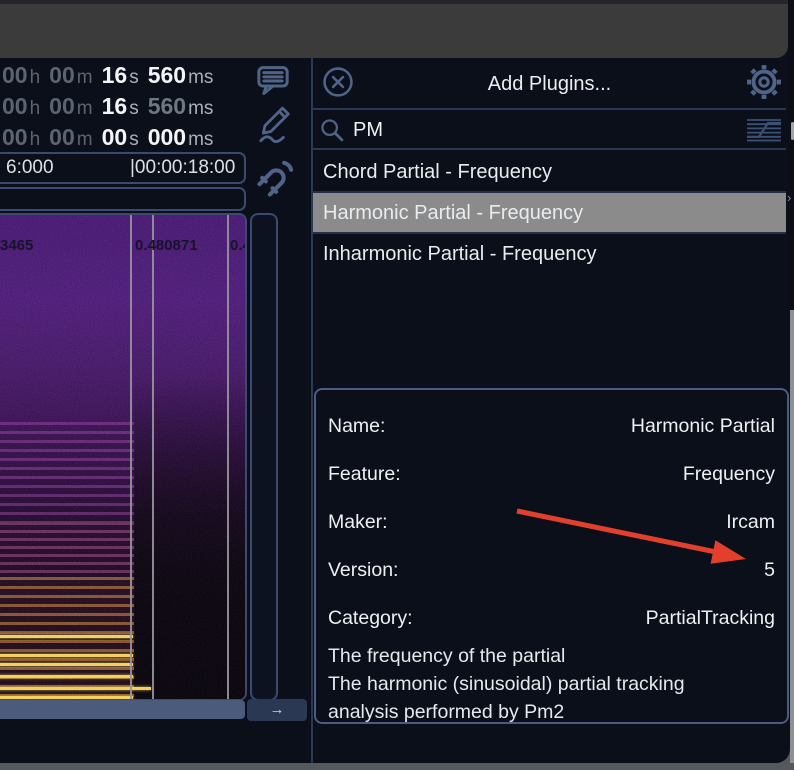 The width and height of the screenshot is (794, 770). What do you see at coordinates (551, 618) in the screenshot?
I see `details-field-row: Category: PartialTracking` at bounding box center [551, 618].